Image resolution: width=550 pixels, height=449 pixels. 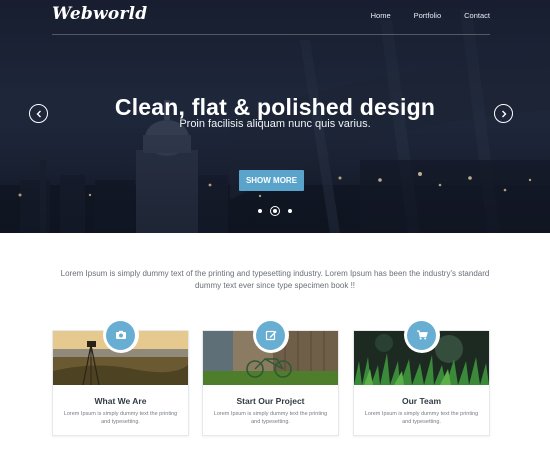 I want to click on camera-icon, so click(x=120, y=334).